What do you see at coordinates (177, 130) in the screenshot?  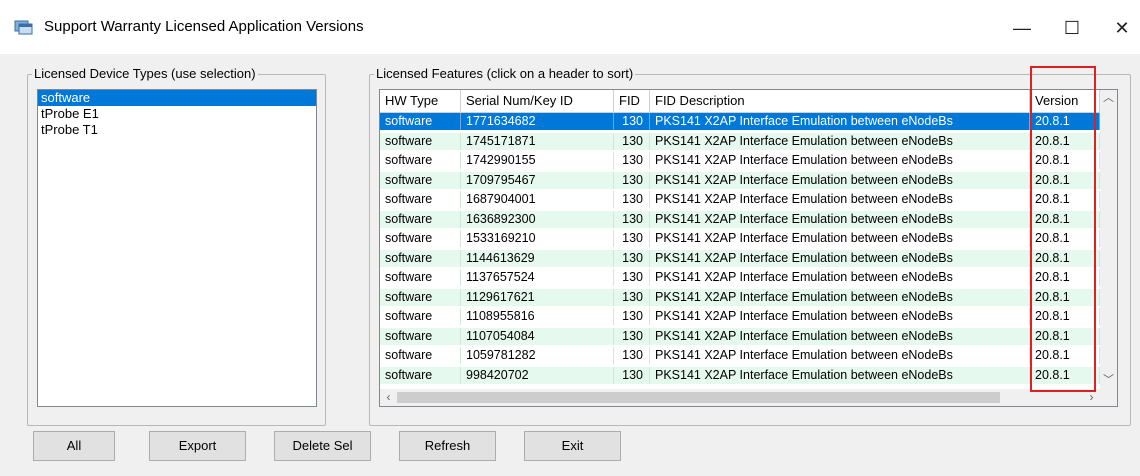 I see `device-type-item: tProbe T1` at bounding box center [177, 130].